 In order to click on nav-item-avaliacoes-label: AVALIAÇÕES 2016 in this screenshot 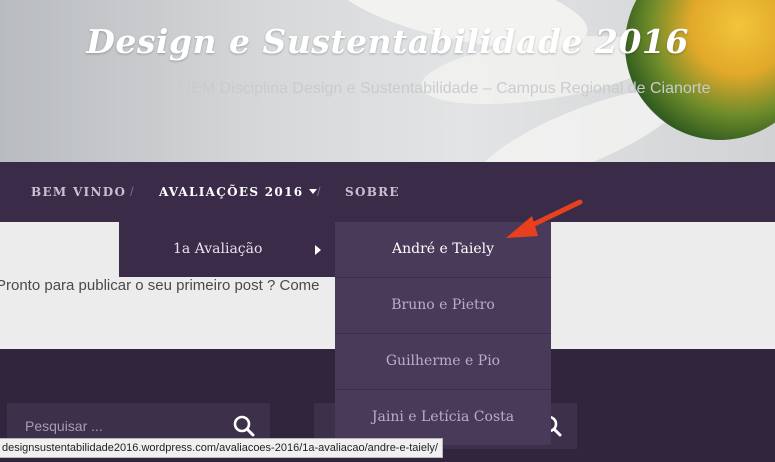, I will do `click(231, 192)`.